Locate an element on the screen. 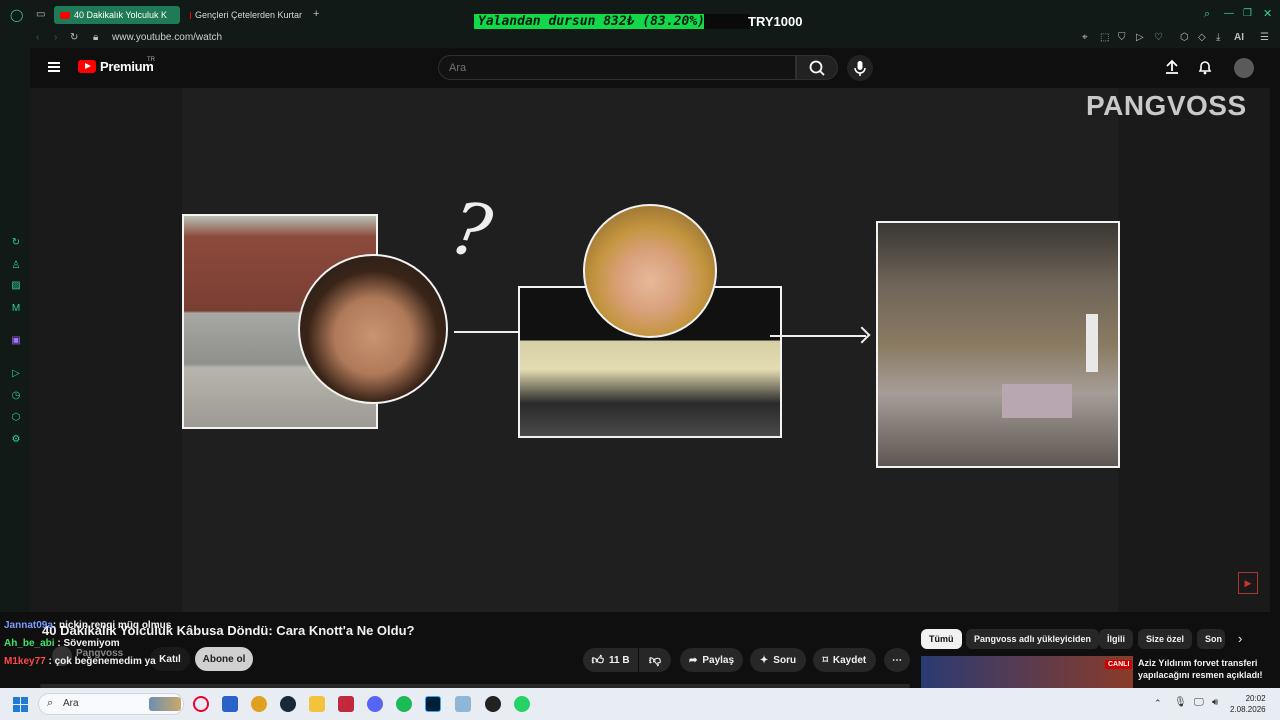 Image resolution: width=1280 pixels, height=720 pixels. network-tray-icon: 🖵︎ is located at coordinates (1199, 702).